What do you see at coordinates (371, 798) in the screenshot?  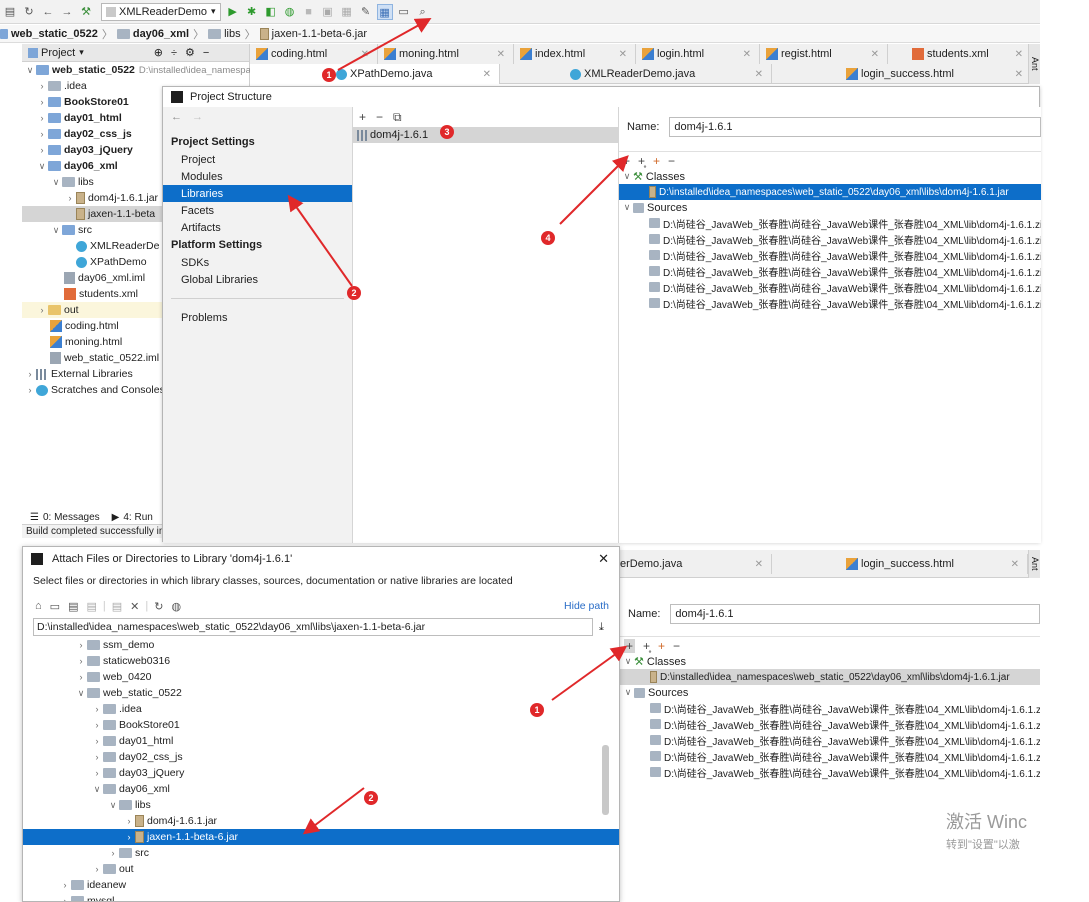 I see `step-badge-2-bottom: 2` at bounding box center [371, 798].